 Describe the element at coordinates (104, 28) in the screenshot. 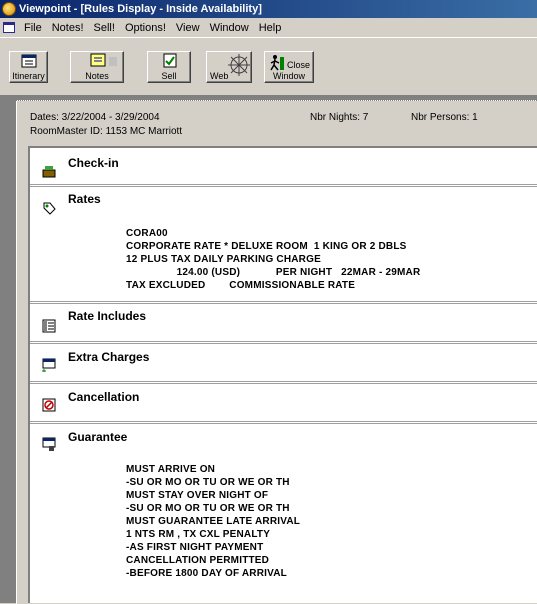

I see `menu-sell: Sell!` at that location.